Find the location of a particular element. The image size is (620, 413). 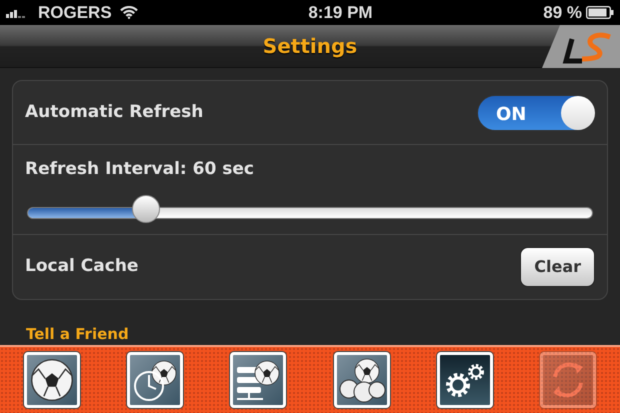

battery-percent: 89 % is located at coordinates (562, 13).